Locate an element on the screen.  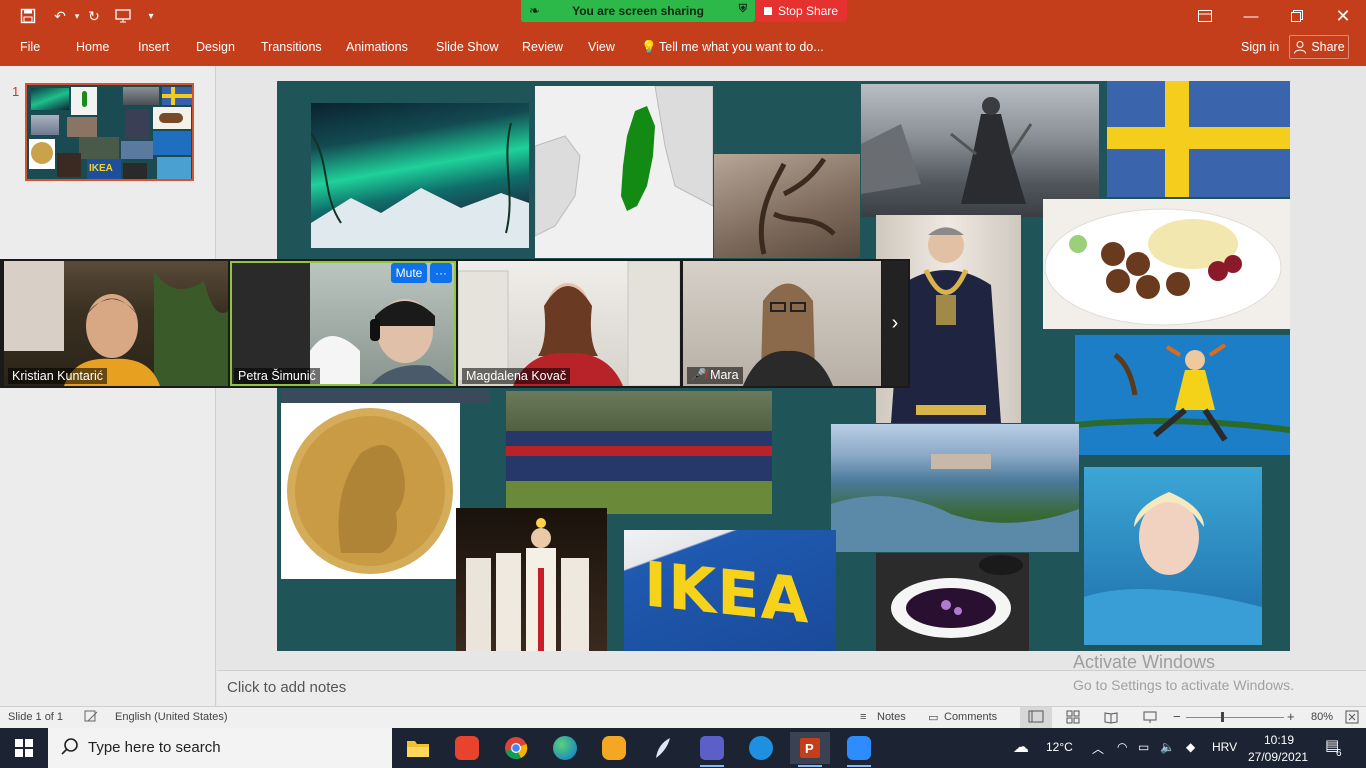
stop-share-label: Stop Share is located at coordinates (808, 11).